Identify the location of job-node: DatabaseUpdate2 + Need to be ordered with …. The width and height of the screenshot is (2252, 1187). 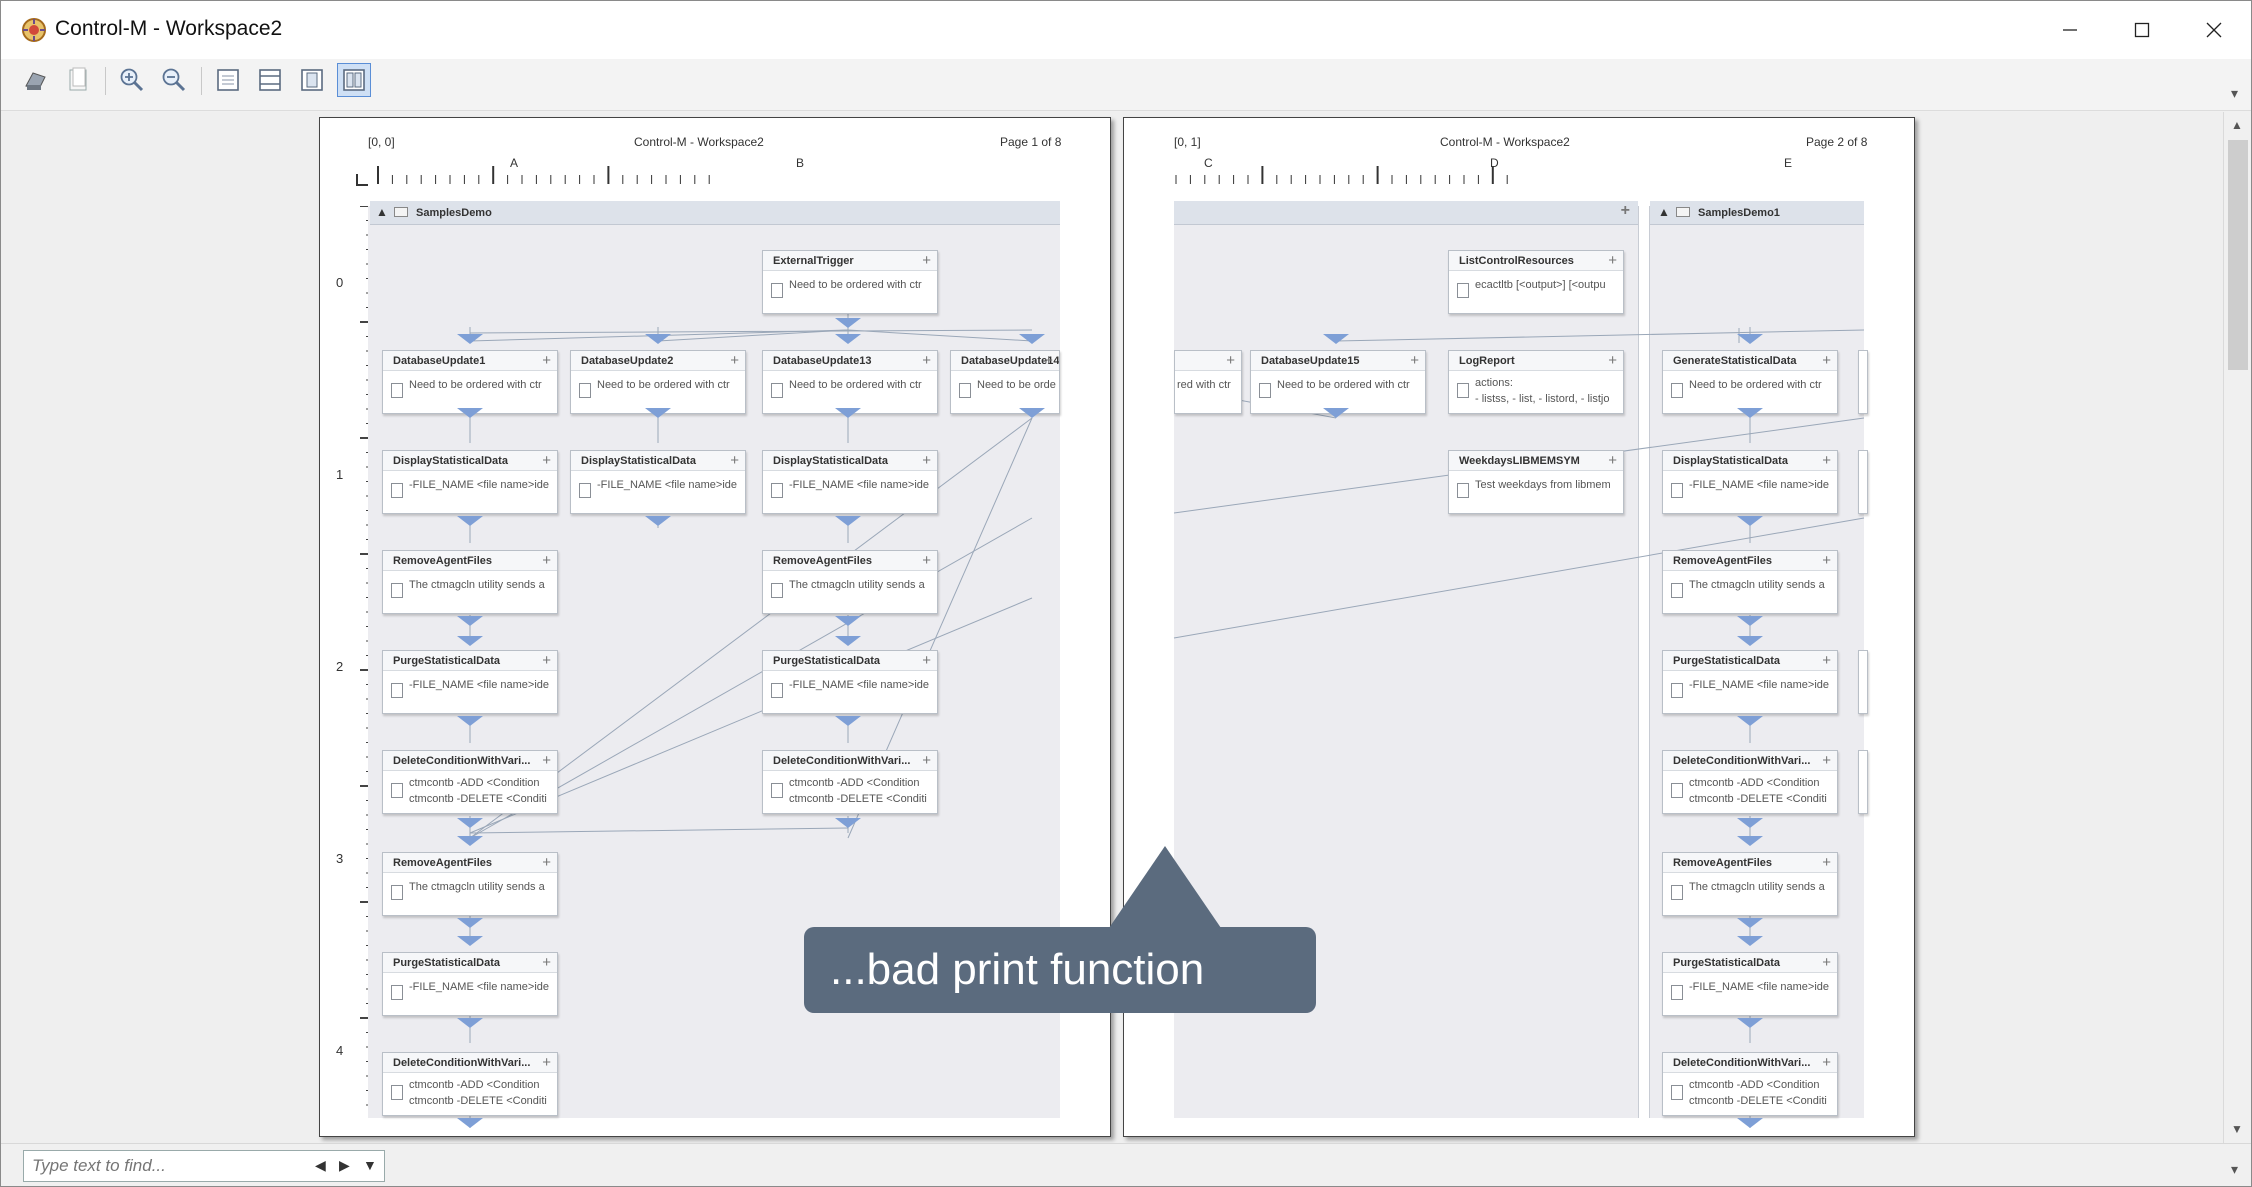
(658, 382).